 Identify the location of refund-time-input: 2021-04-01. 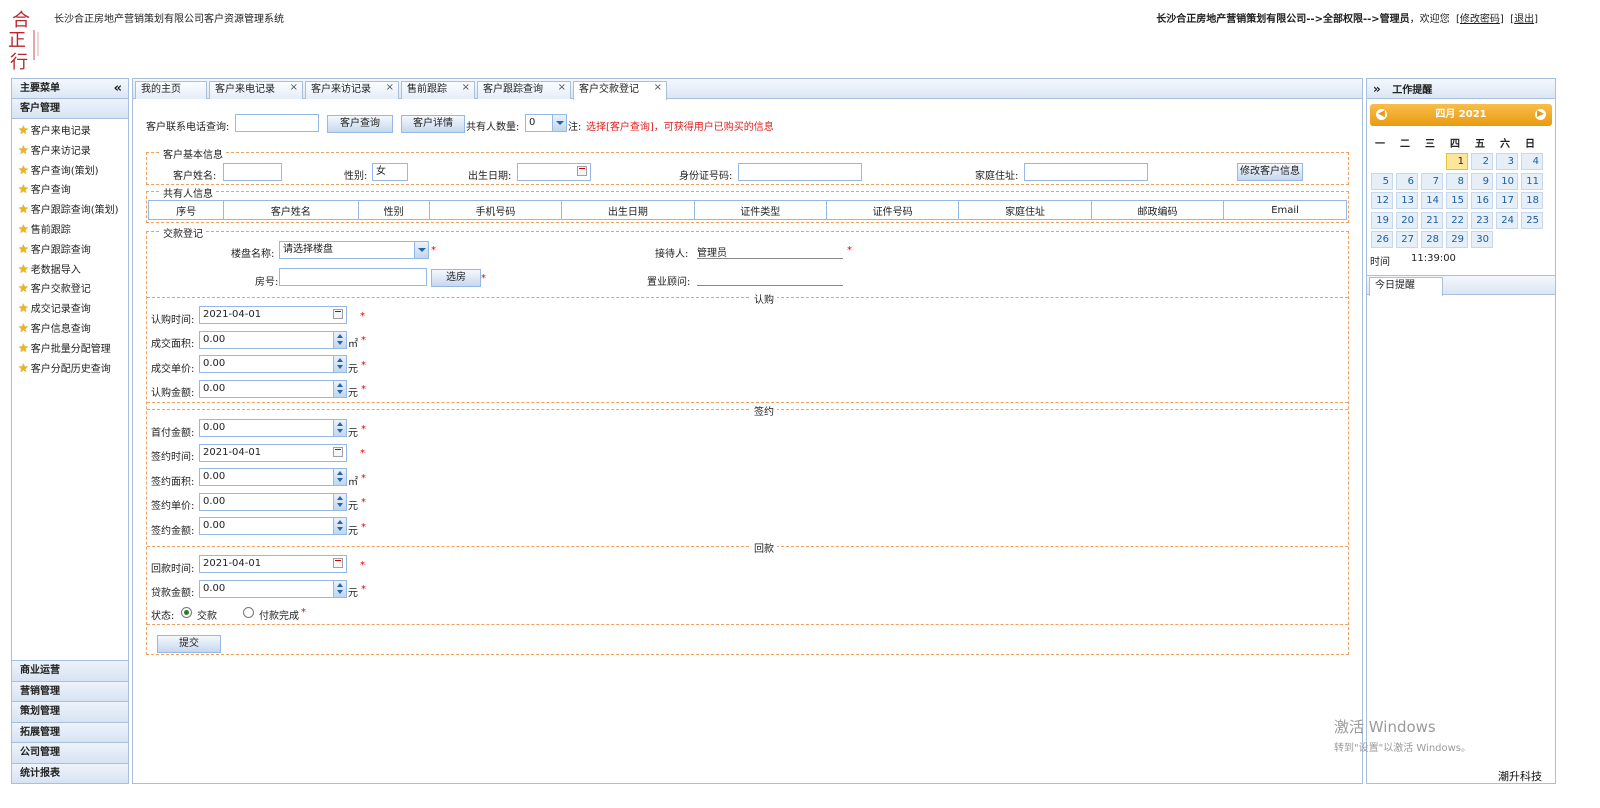
(273, 564).